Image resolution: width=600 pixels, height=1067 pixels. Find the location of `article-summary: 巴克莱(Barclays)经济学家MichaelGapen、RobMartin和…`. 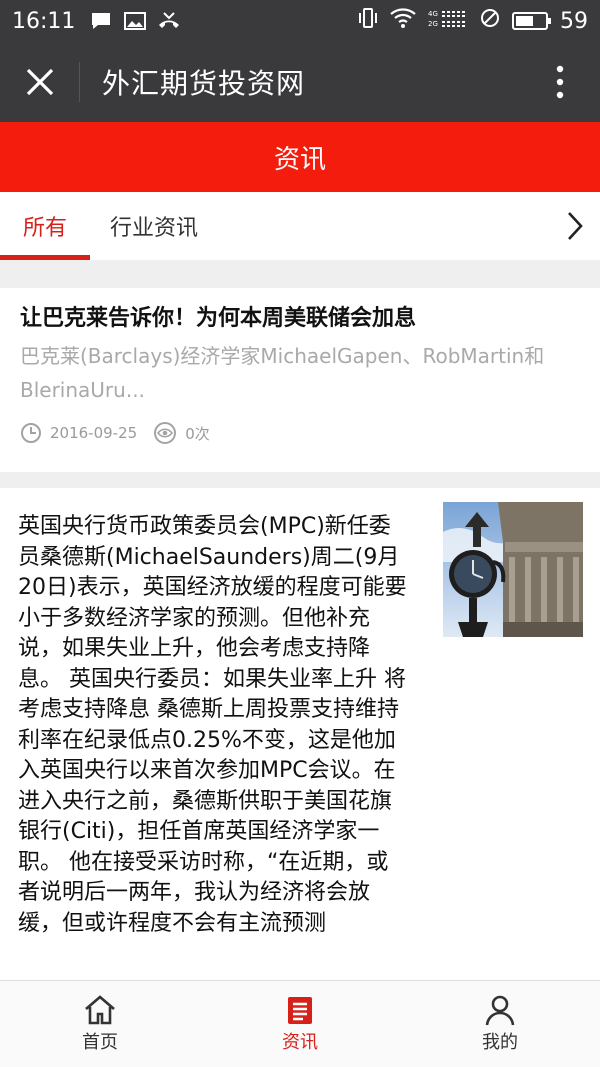

article-summary: 巴克莱(Barclays)经济学家MichaelGapen、RobMartin和… is located at coordinates (282, 373).